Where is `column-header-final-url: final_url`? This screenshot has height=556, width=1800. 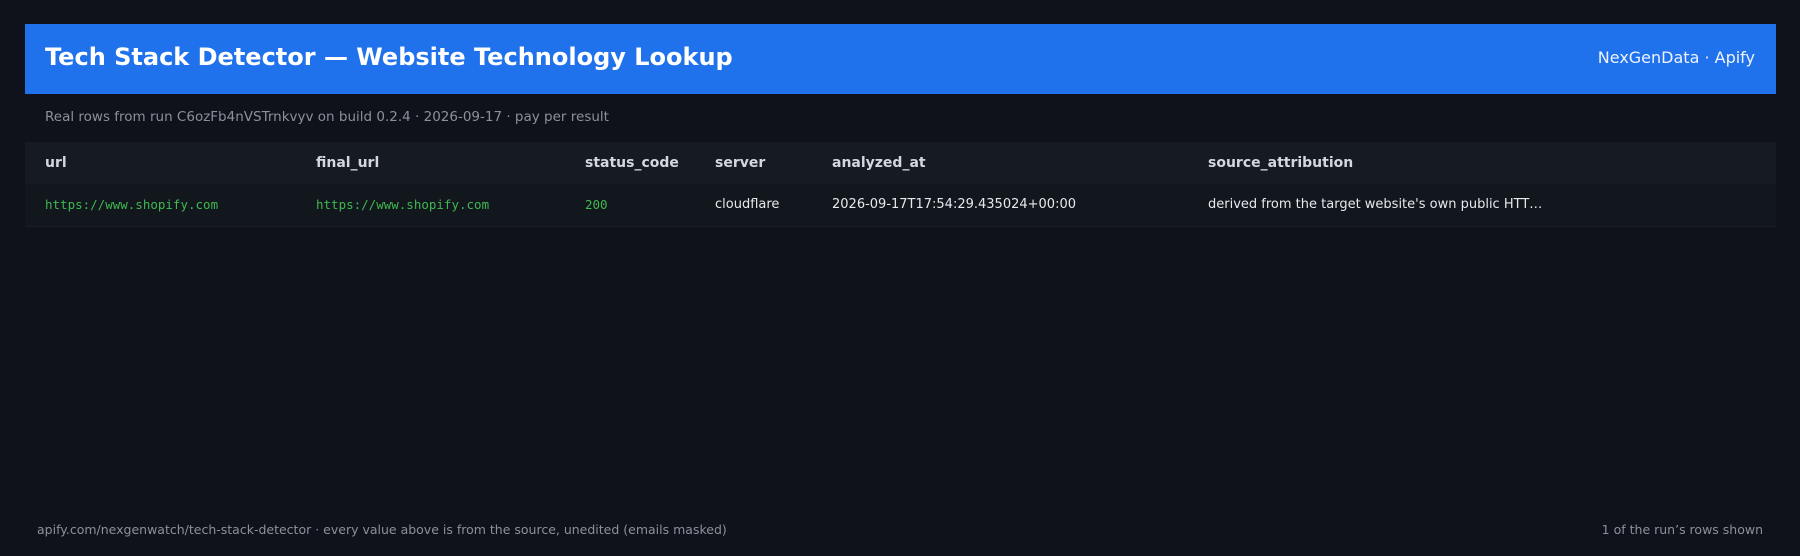
column-header-final-url: final_url is located at coordinates (347, 163).